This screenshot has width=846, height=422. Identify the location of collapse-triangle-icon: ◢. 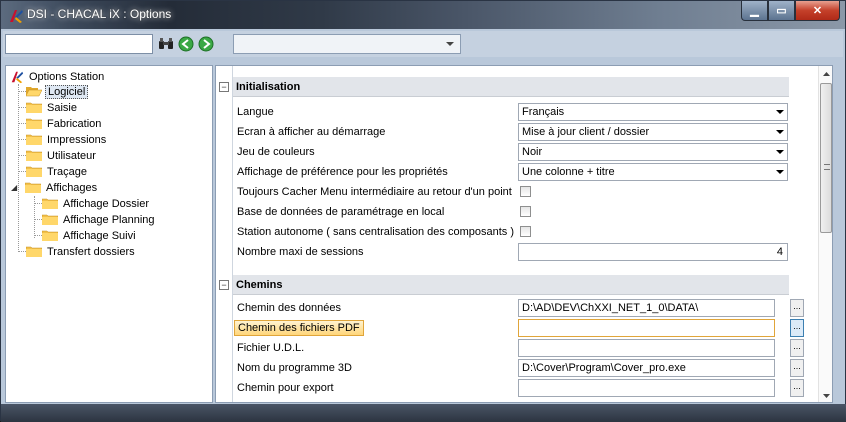
(16, 187).